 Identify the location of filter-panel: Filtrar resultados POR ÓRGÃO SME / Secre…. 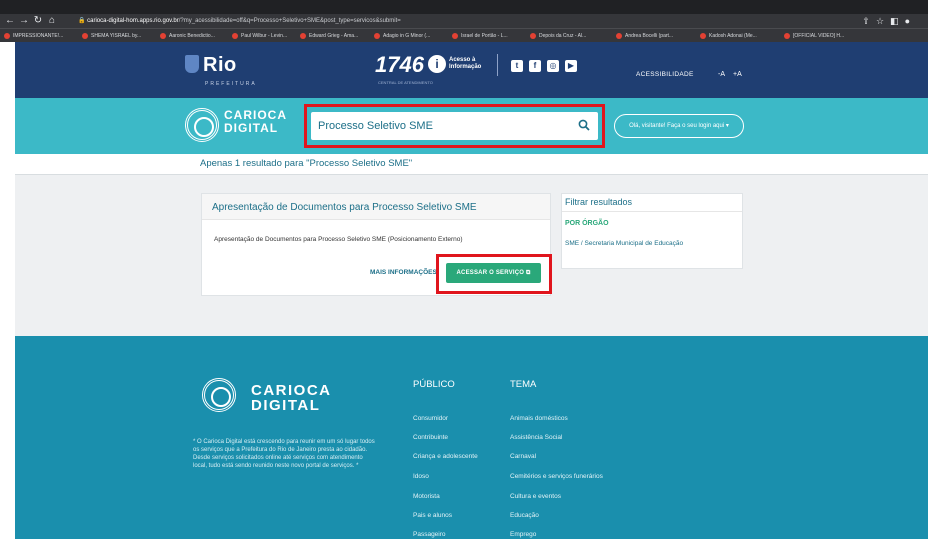
(652, 231).